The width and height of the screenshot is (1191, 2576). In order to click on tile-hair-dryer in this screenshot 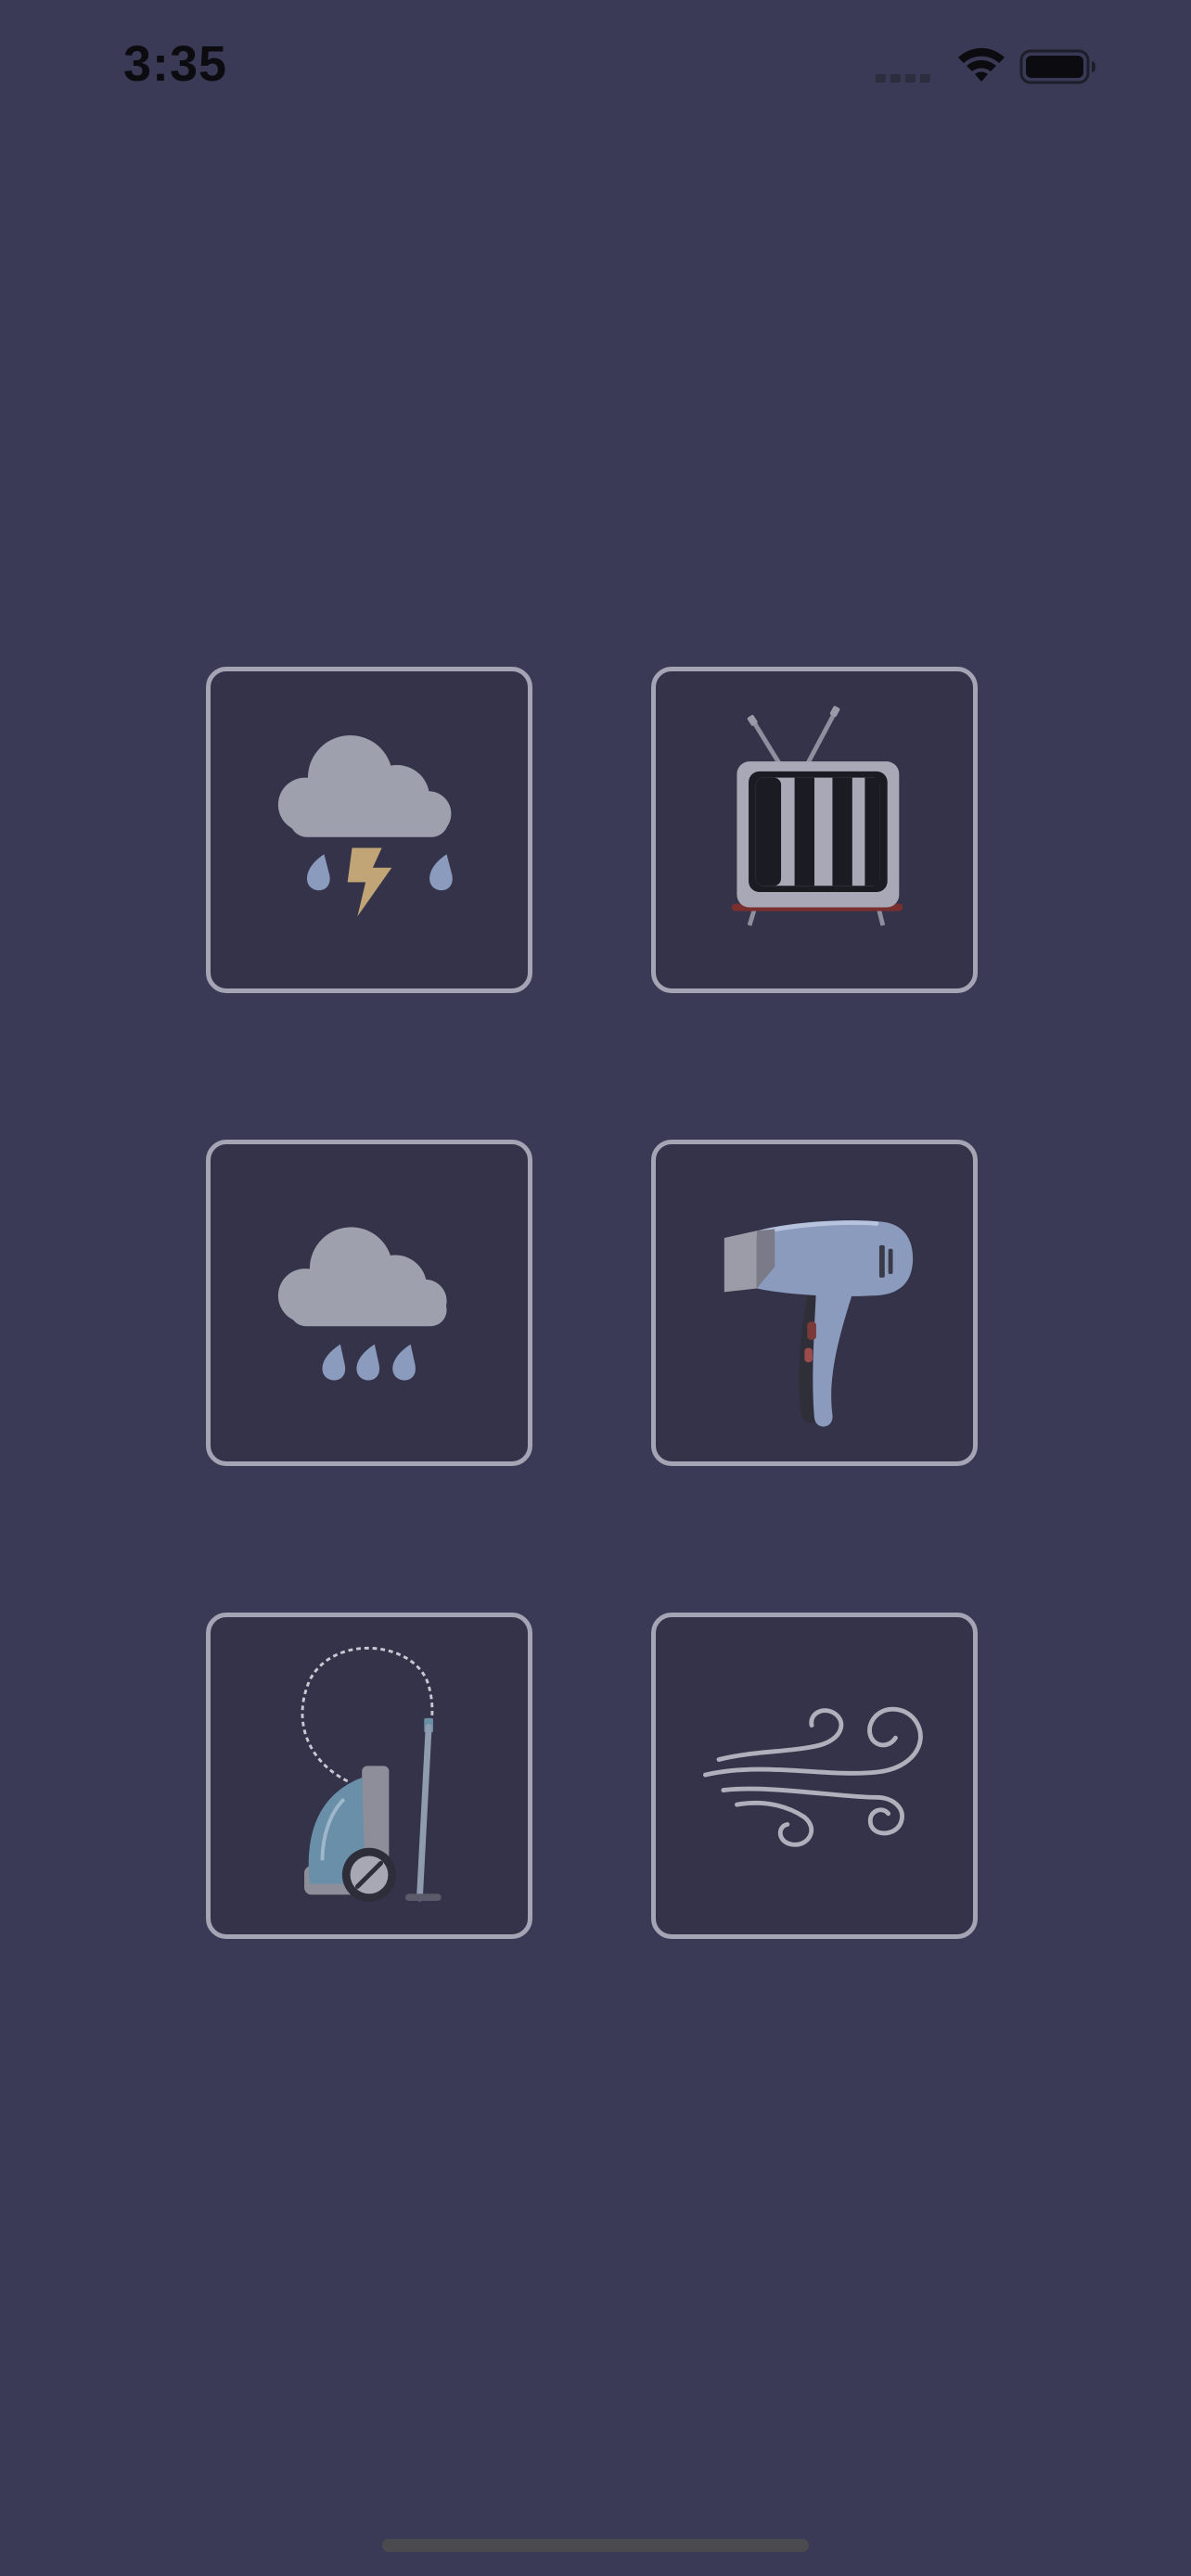, I will do `click(814, 1303)`.